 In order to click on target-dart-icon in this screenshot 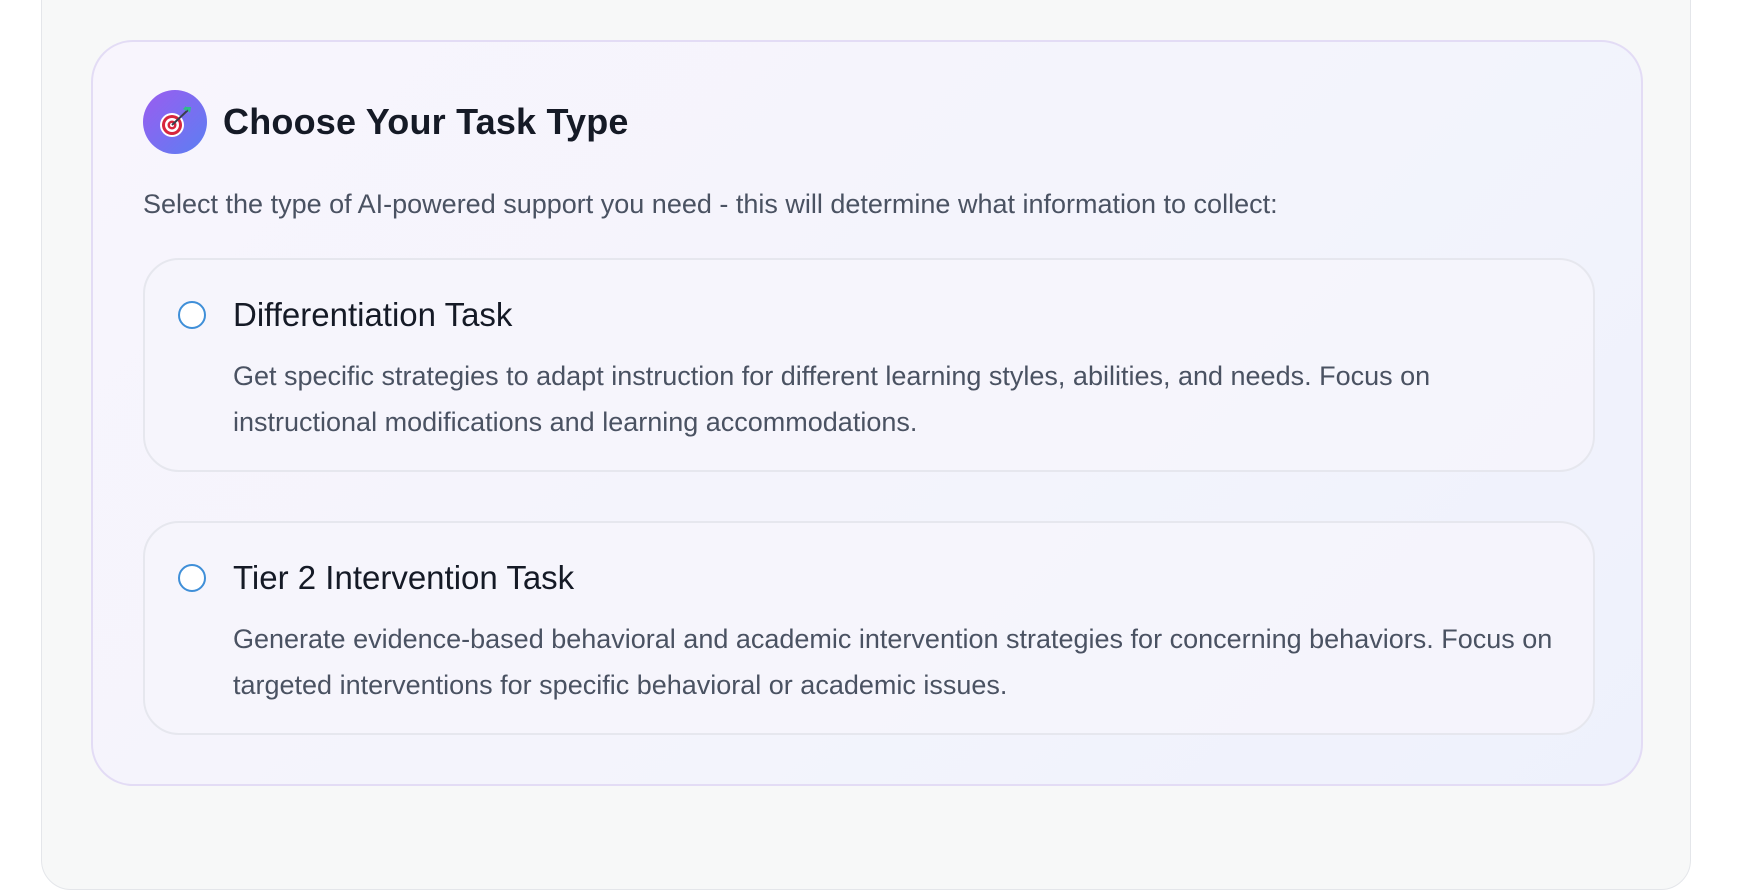, I will do `click(175, 122)`.